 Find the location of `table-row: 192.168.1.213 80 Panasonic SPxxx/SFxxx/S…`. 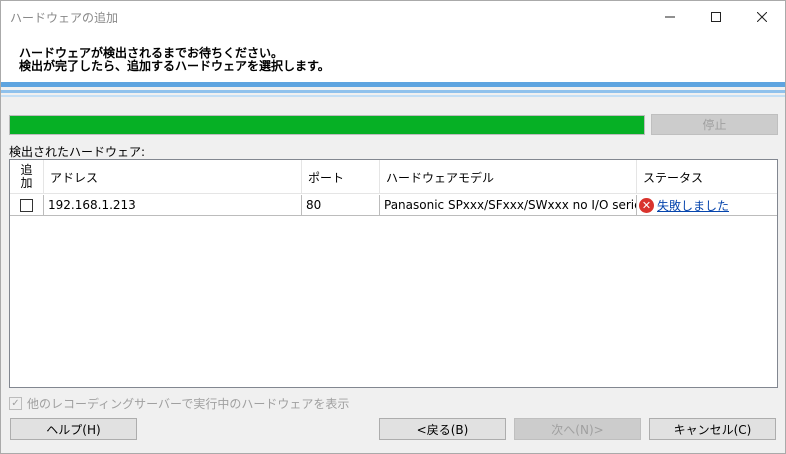

table-row: 192.168.1.213 80 Panasonic SPxxx/SFxxx/S… is located at coordinates (393, 205).